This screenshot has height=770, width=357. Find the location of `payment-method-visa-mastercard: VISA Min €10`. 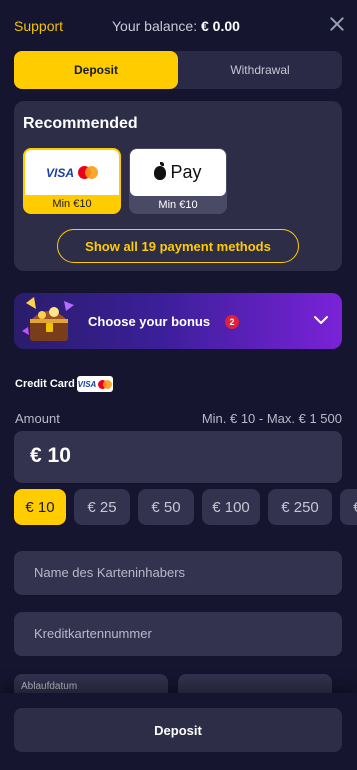

payment-method-visa-mastercard: VISA Min €10 is located at coordinates (72, 181).